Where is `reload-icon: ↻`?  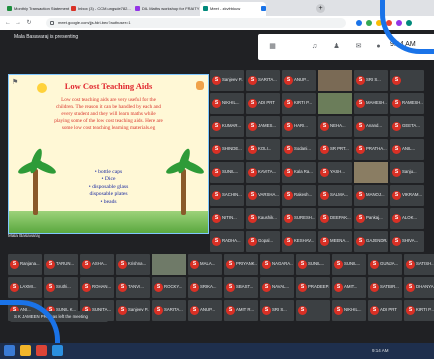 reload-icon: ↻ is located at coordinates (29, 23).